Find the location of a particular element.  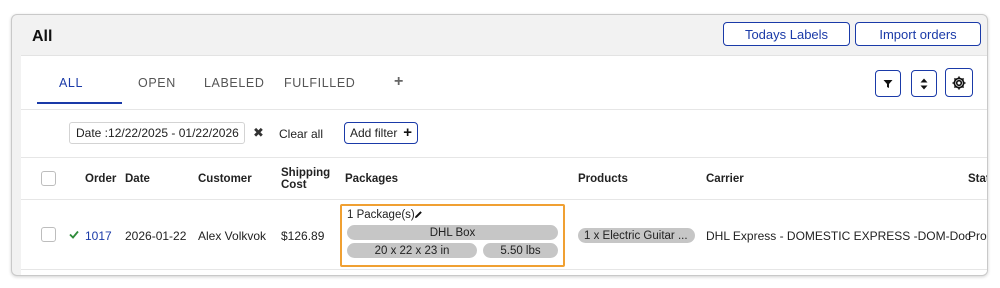

package-box-pill: DHL Box is located at coordinates (452, 232).